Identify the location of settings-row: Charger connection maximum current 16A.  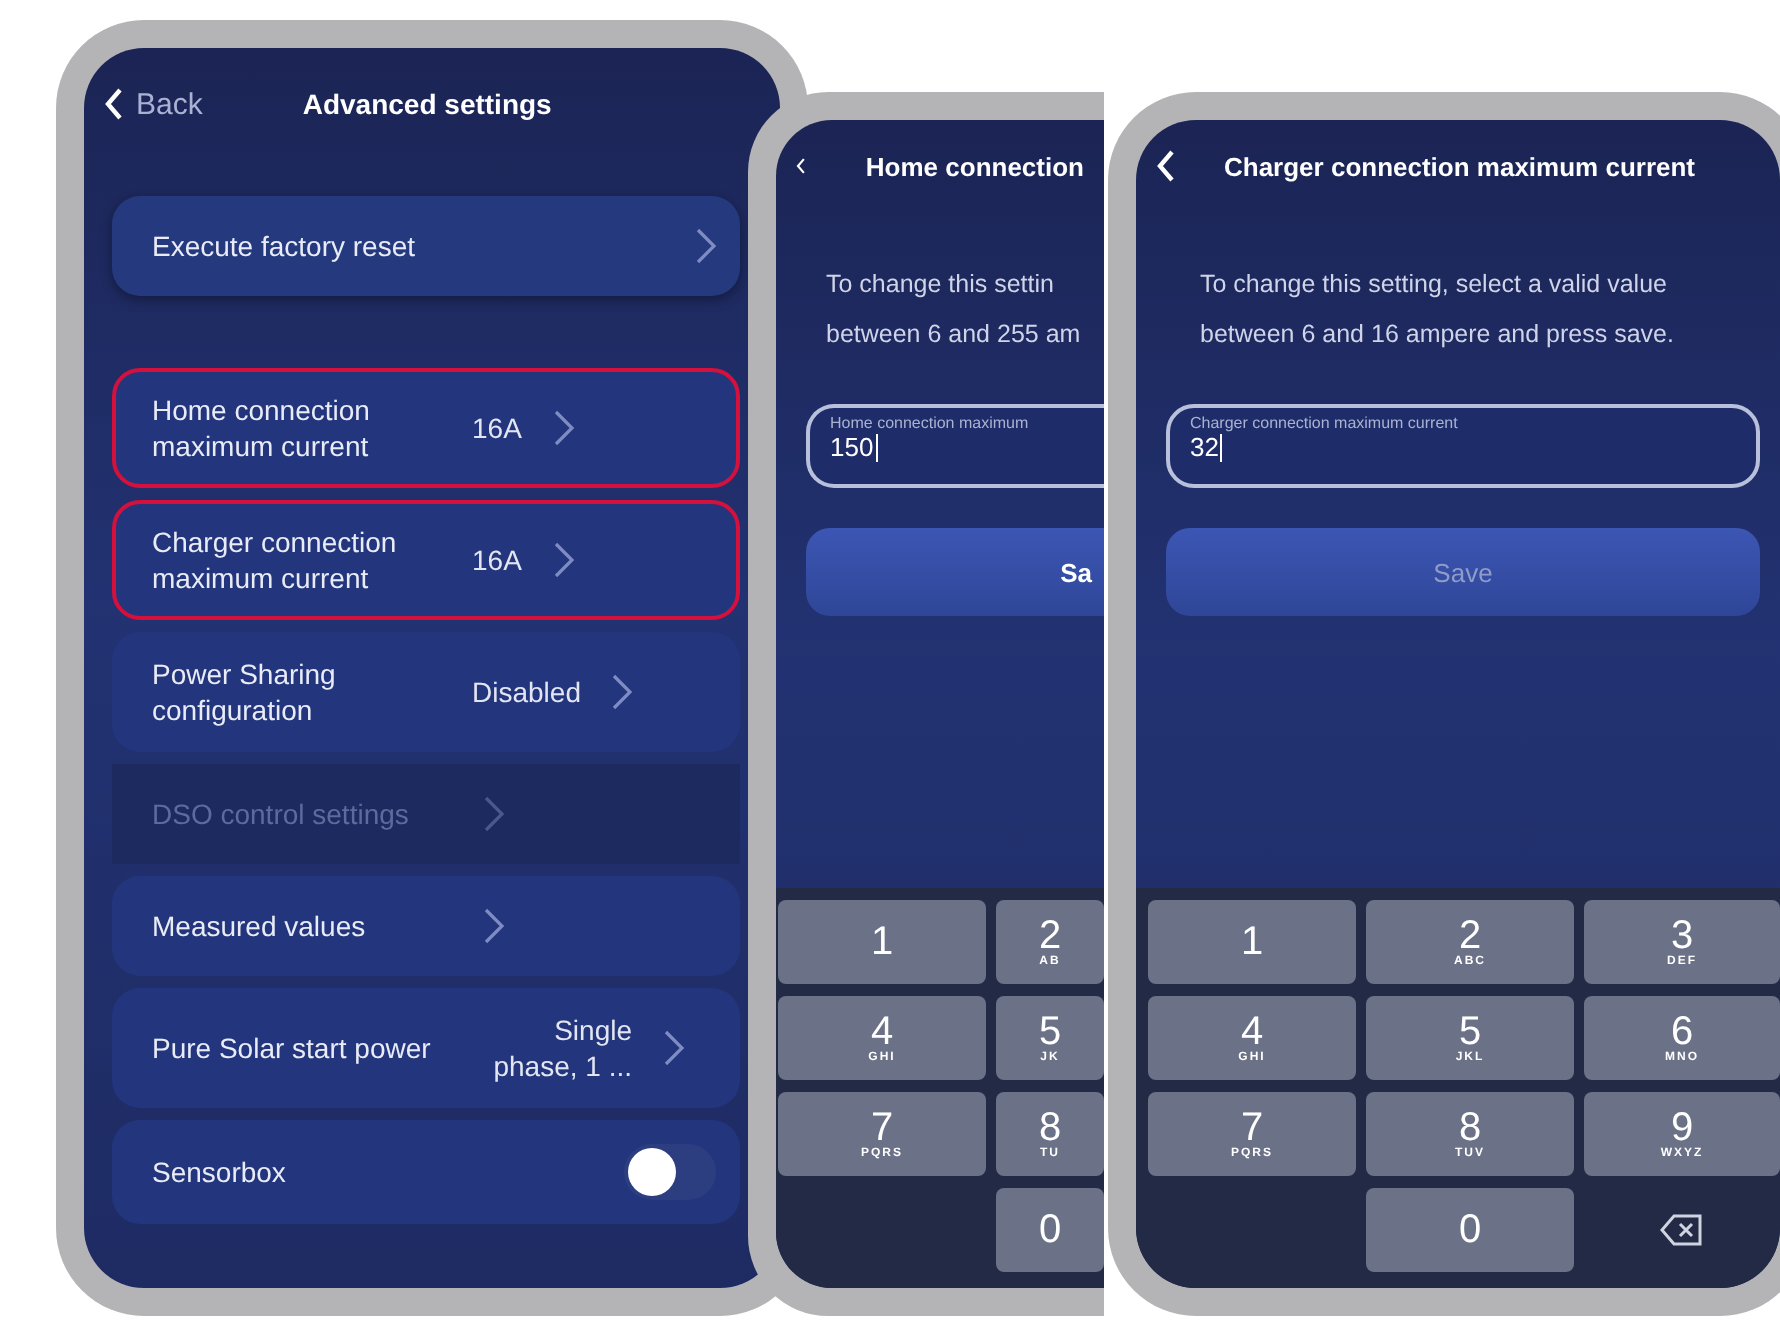
(426, 560).